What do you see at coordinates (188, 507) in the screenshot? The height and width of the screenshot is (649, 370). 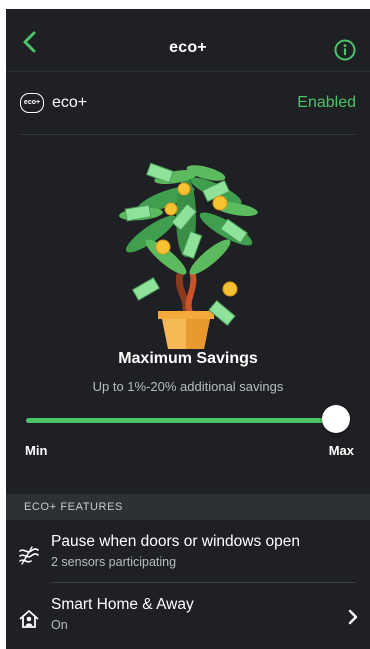 I see `section-header: ECO+ FEATURES` at bounding box center [188, 507].